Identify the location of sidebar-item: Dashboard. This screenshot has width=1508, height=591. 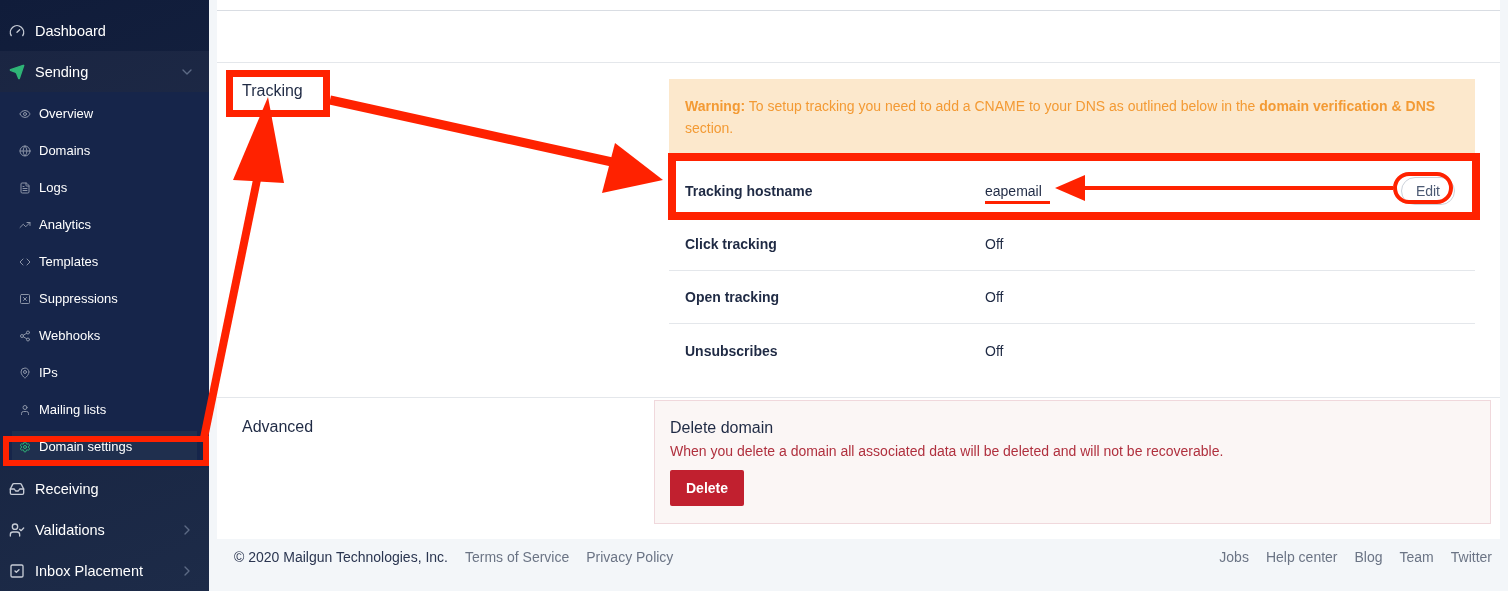
(104, 30).